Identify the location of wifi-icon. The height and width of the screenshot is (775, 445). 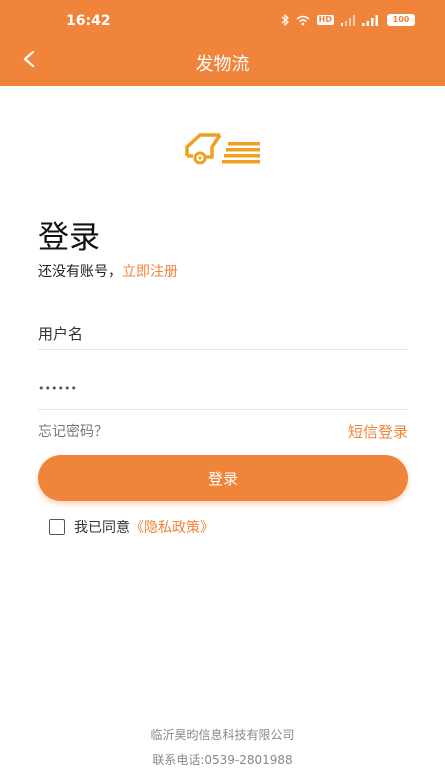
(303, 20).